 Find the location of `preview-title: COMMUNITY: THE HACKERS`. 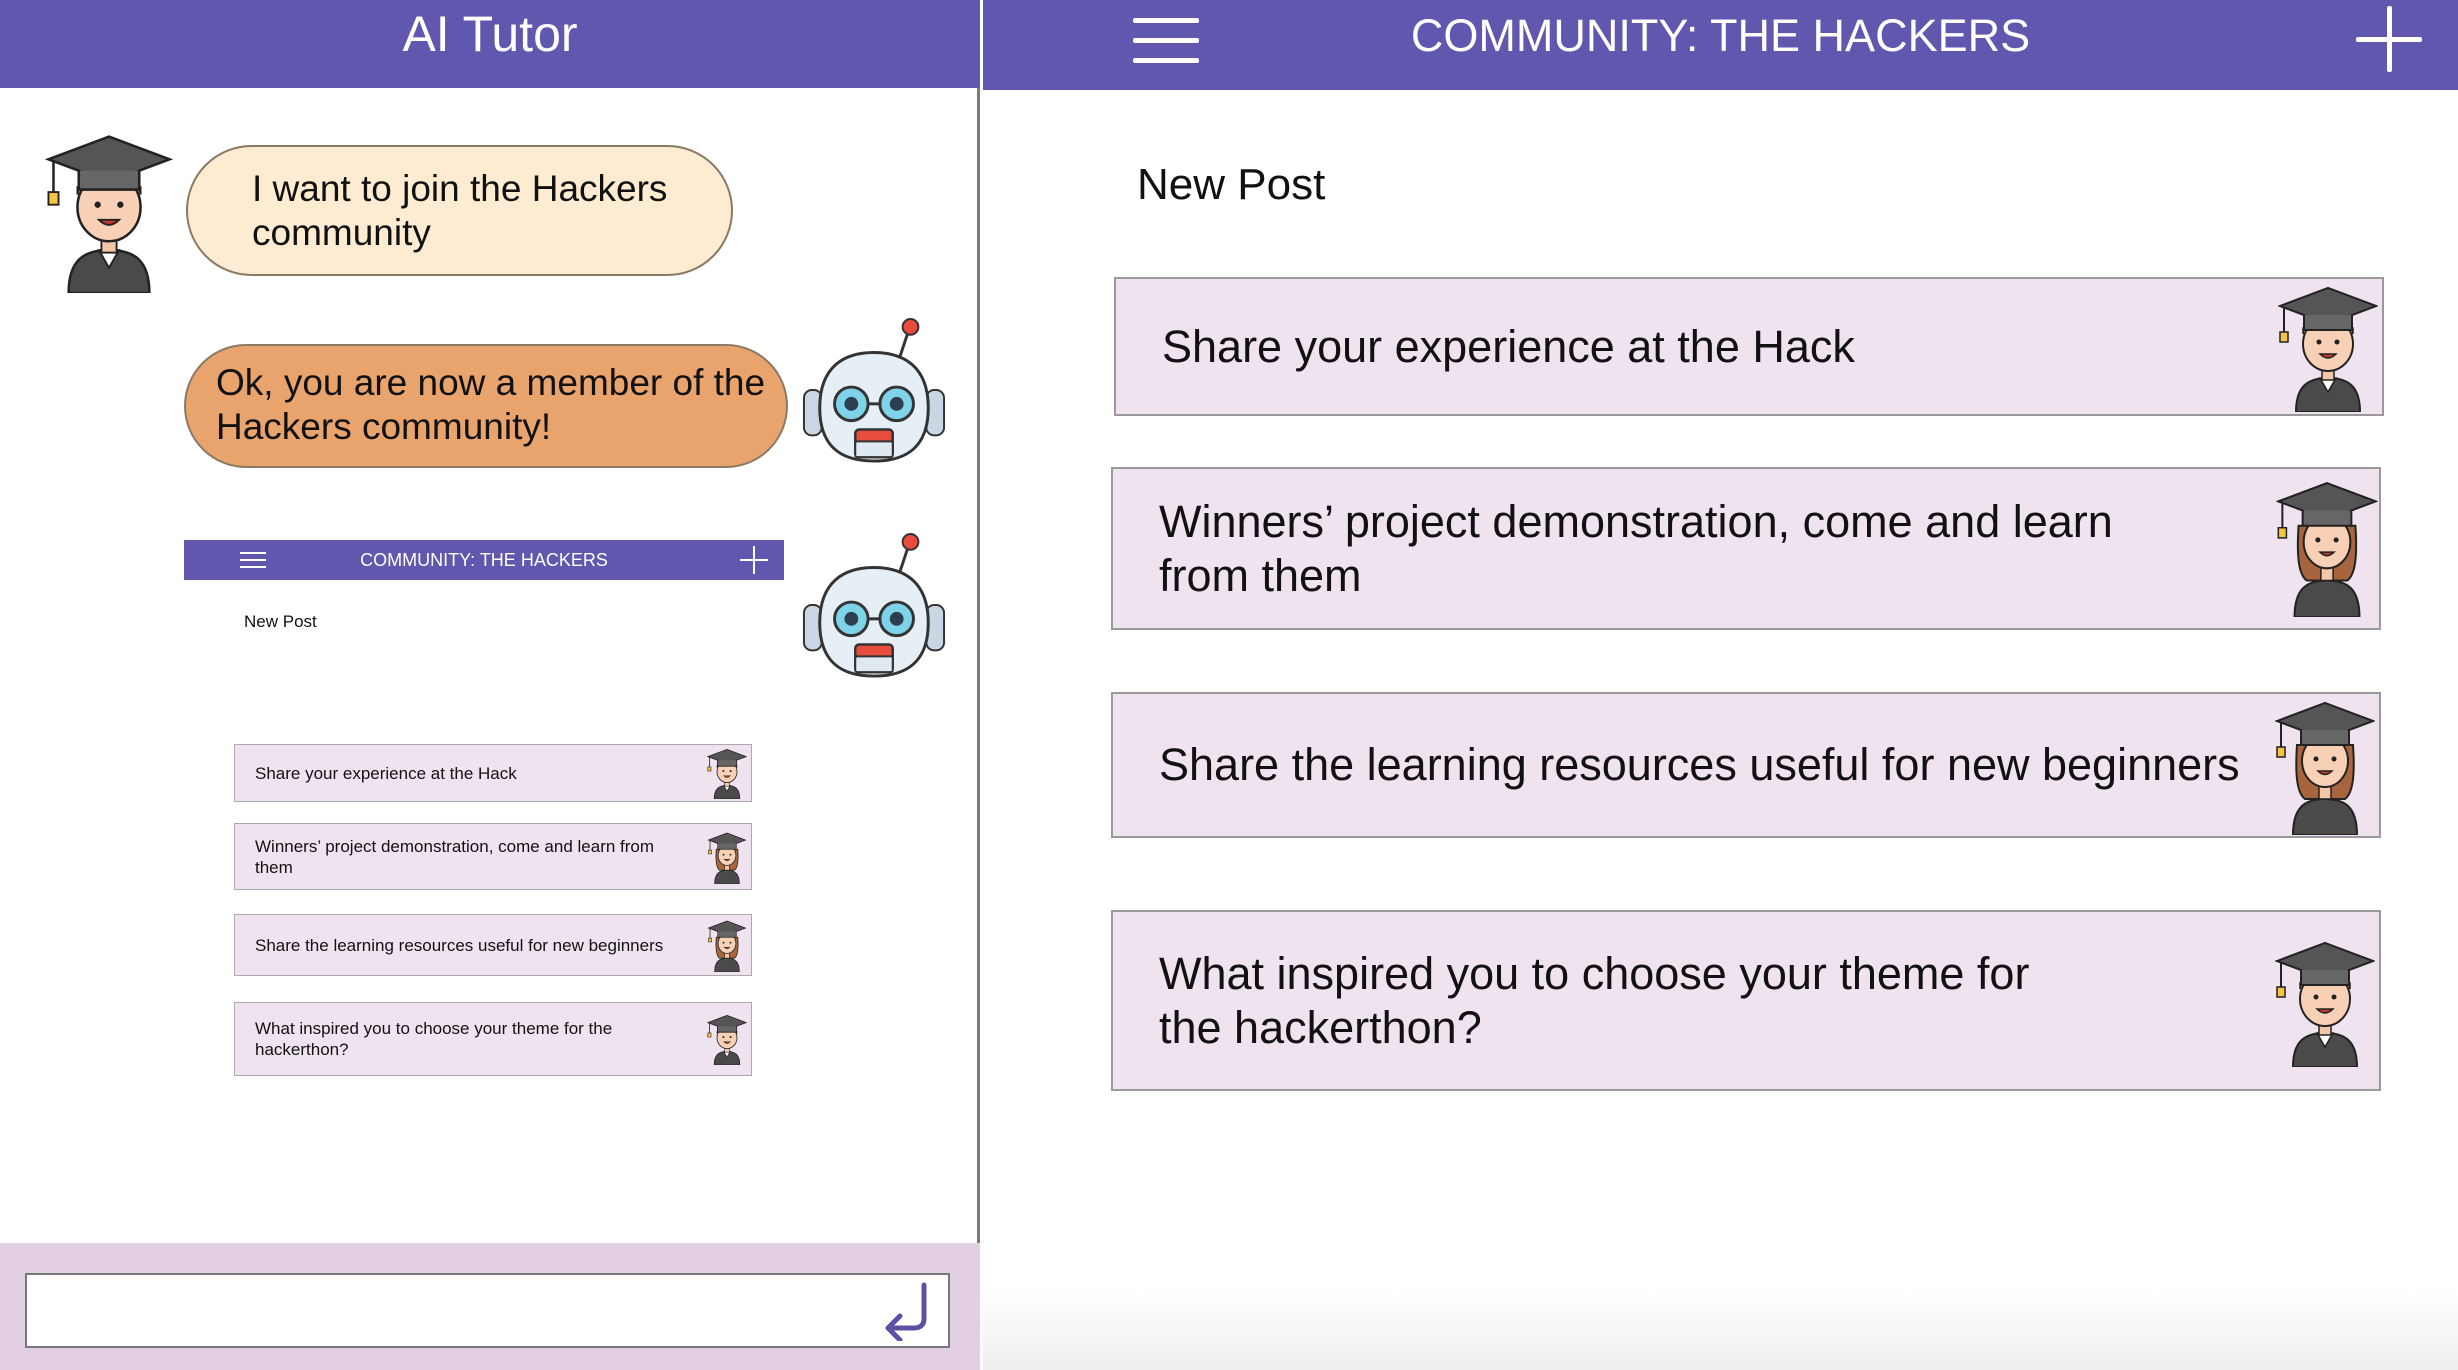

preview-title: COMMUNITY: THE HACKERS is located at coordinates (484, 560).